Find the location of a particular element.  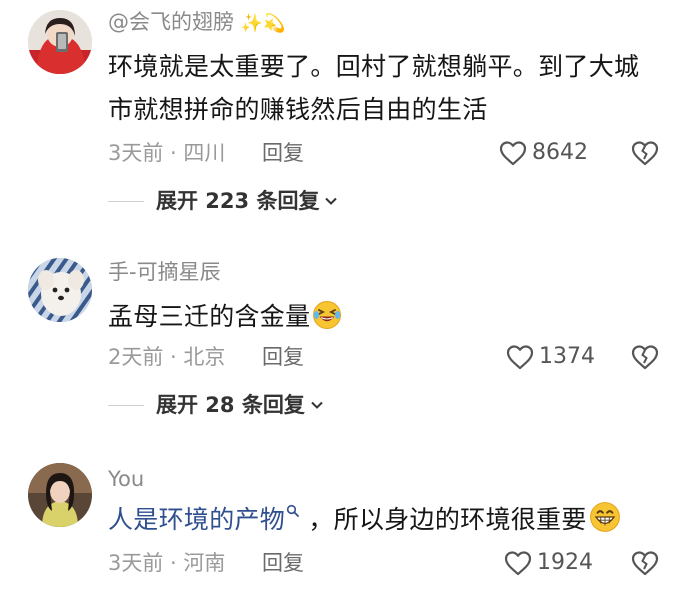

search-link: 人是环境的产物 is located at coordinates (208, 519).